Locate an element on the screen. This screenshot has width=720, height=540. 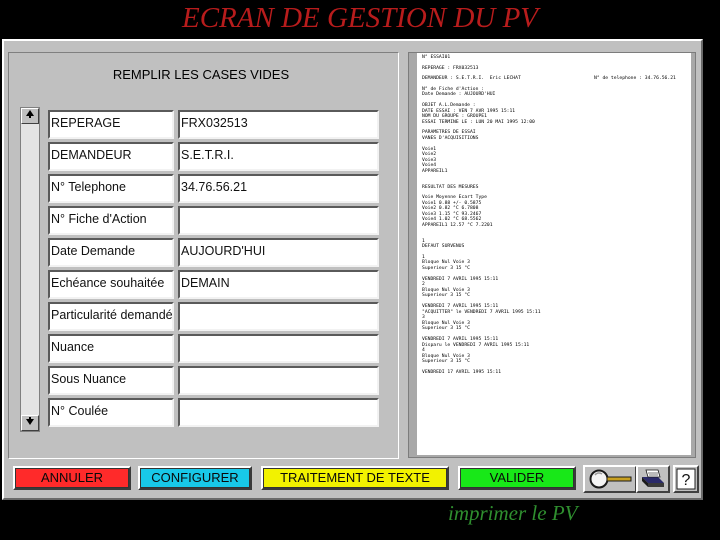
nuance-field is located at coordinates (278, 348).